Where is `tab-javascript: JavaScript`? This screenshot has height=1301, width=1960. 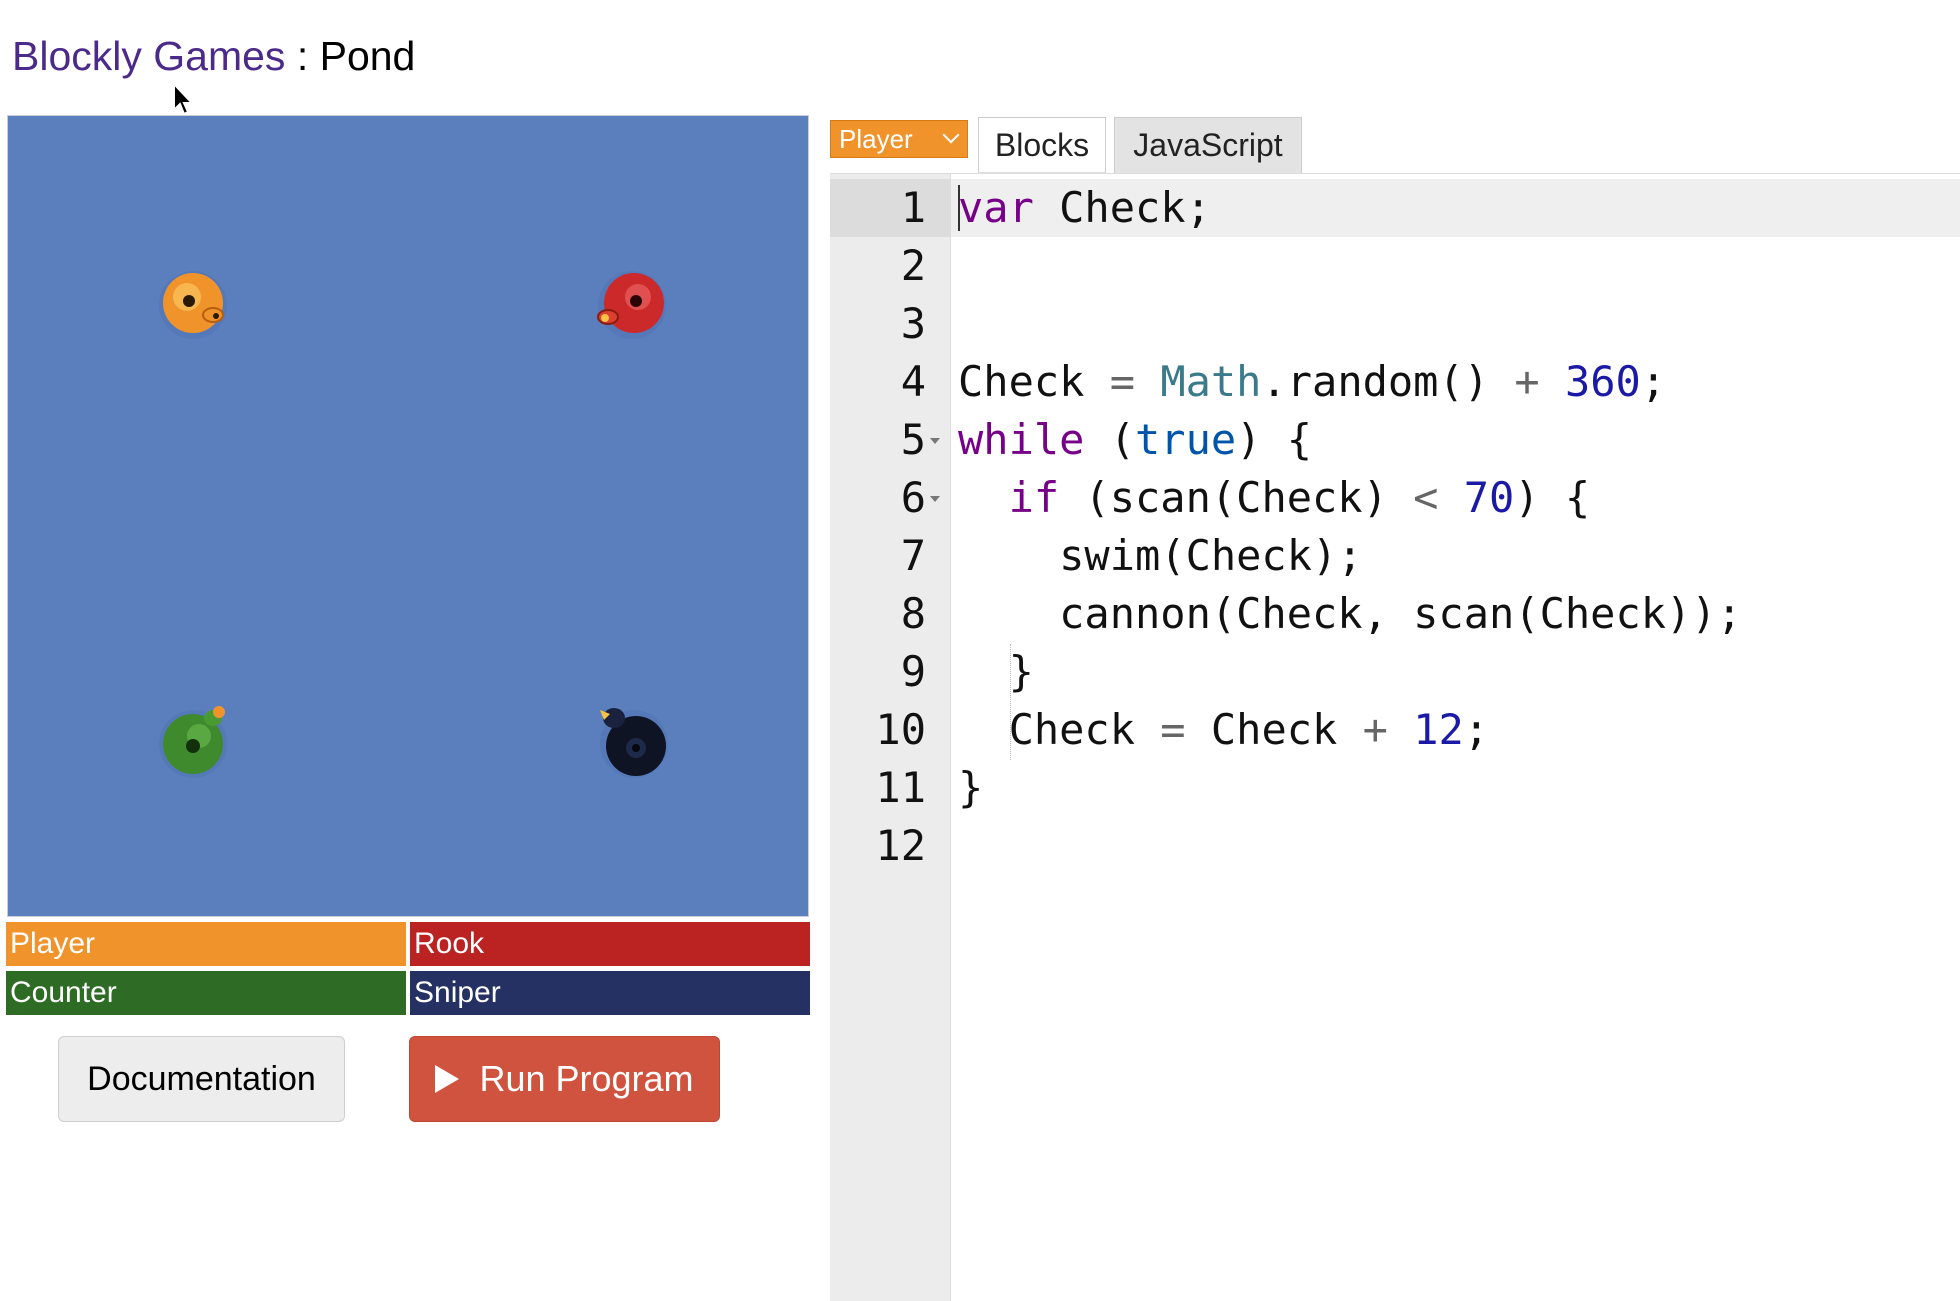 tab-javascript: JavaScript is located at coordinates (1208, 145).